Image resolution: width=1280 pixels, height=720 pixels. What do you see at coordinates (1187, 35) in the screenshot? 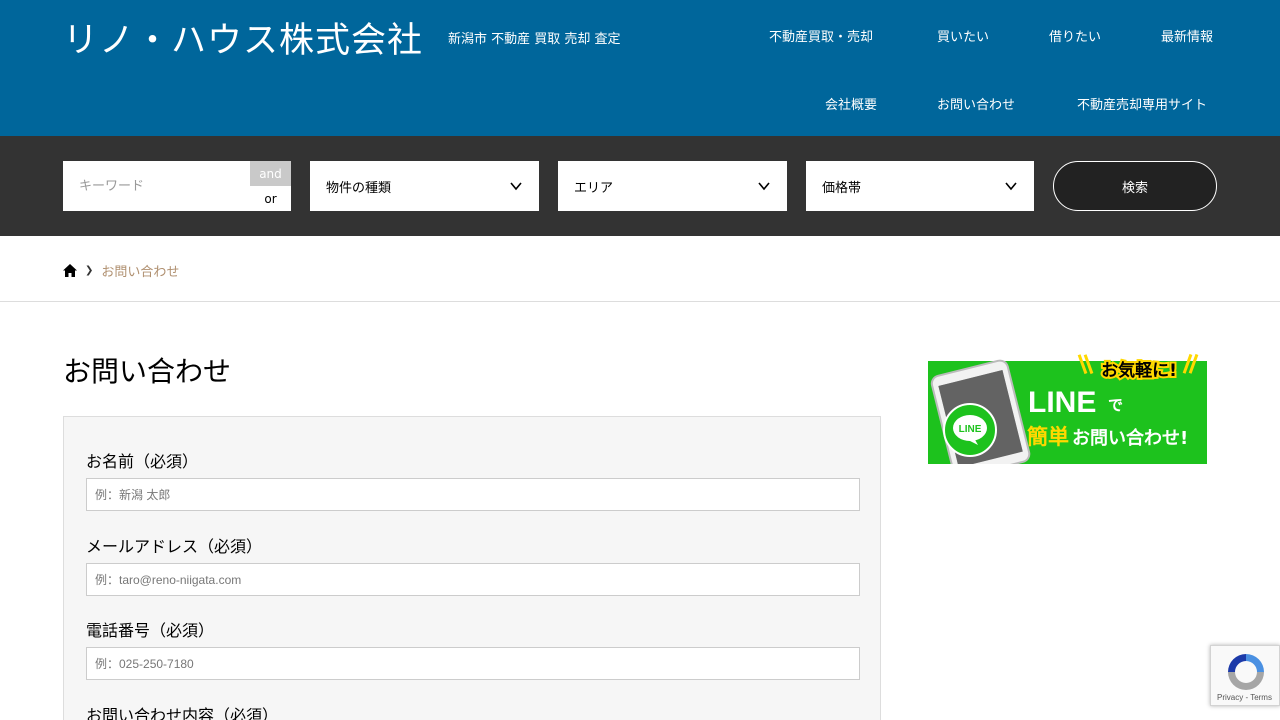
I see `nav-news: 最新情報` at bounding box center [1187, 35].